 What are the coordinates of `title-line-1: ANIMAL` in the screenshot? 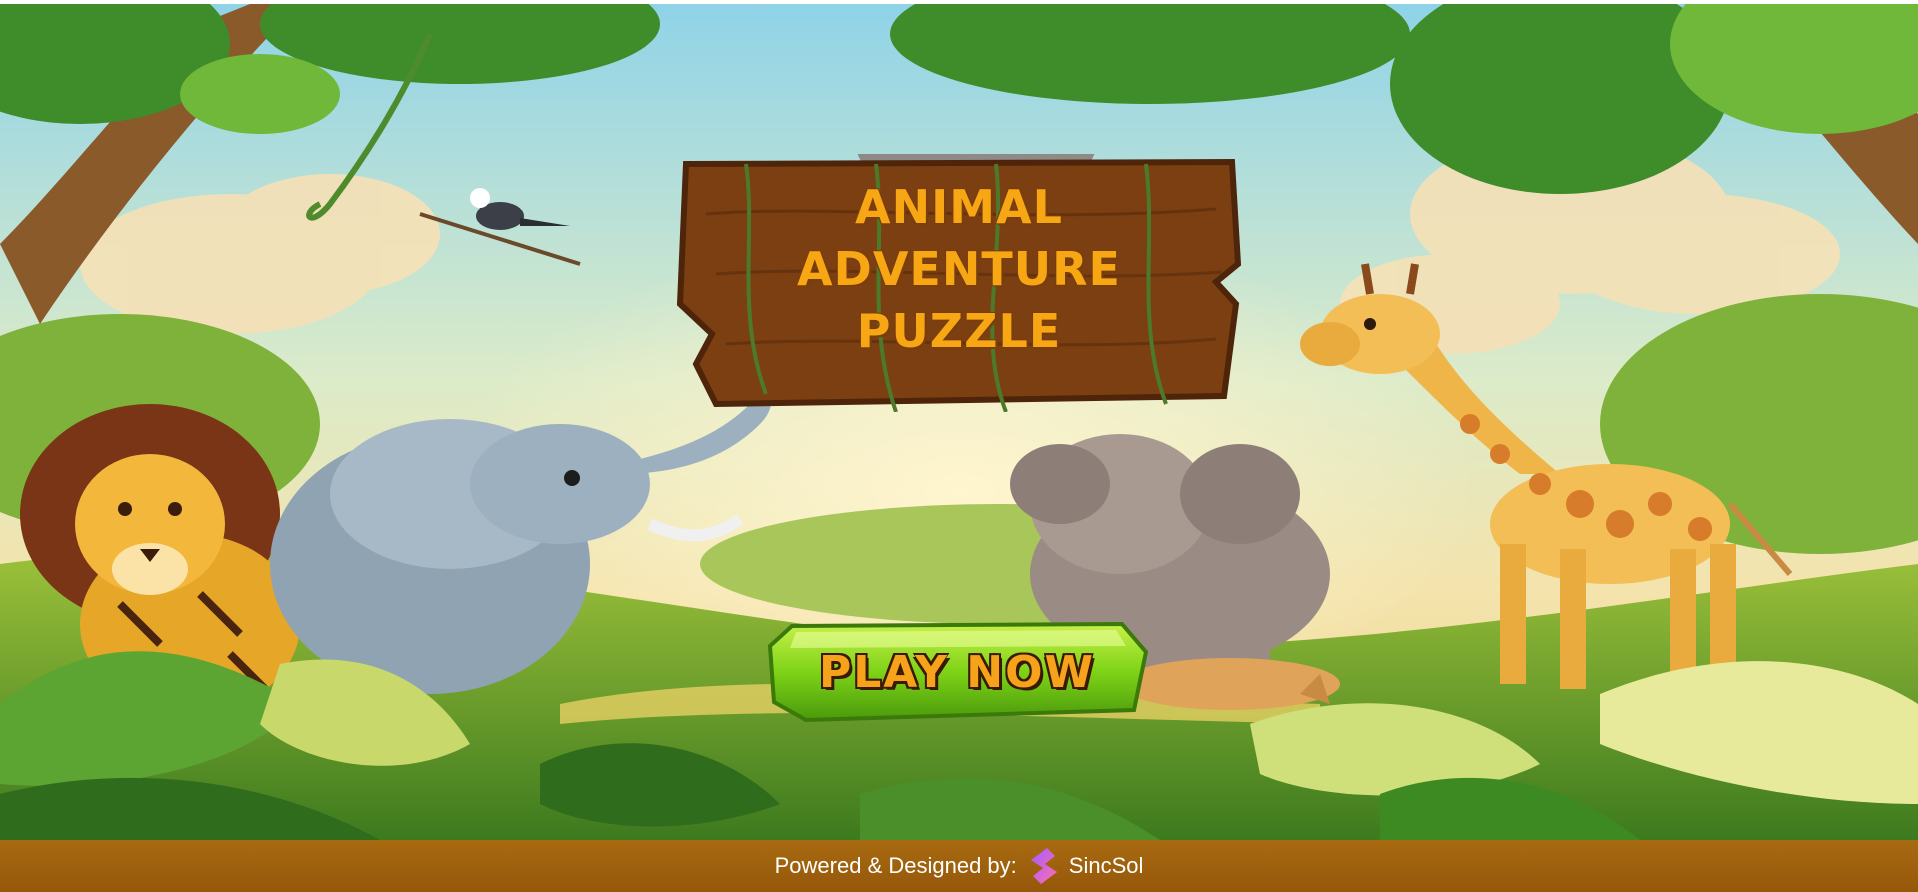 It's located at (959, 207).